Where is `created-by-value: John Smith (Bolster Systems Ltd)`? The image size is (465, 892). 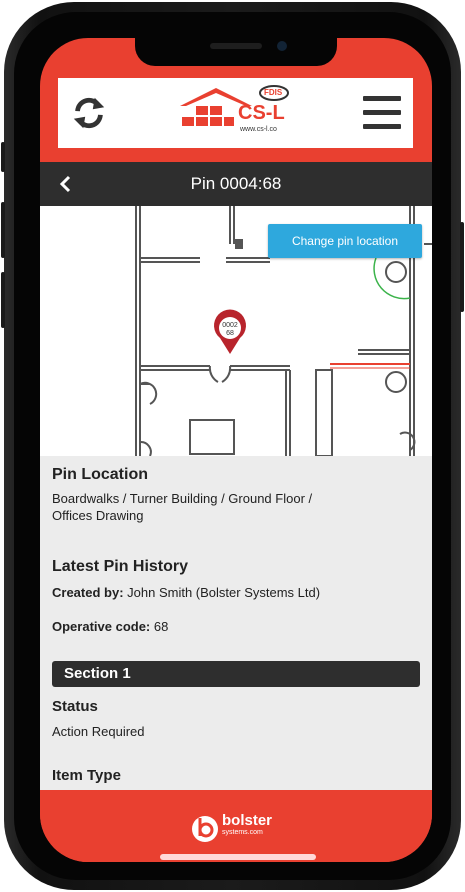 created-by-value: John Smith (Bolster Systems Ltd) is located at coordinates (222, 592).